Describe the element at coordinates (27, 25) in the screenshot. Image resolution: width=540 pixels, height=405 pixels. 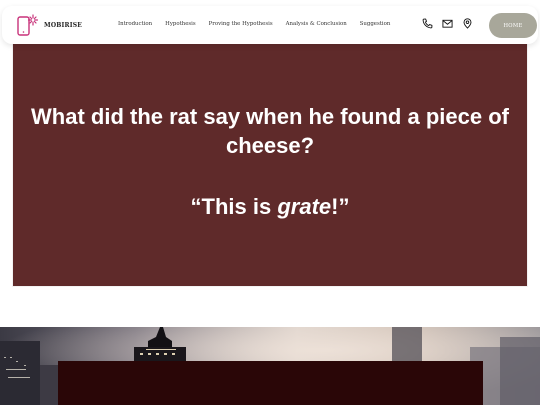
I see `phone-sparkle-icon` at that location.